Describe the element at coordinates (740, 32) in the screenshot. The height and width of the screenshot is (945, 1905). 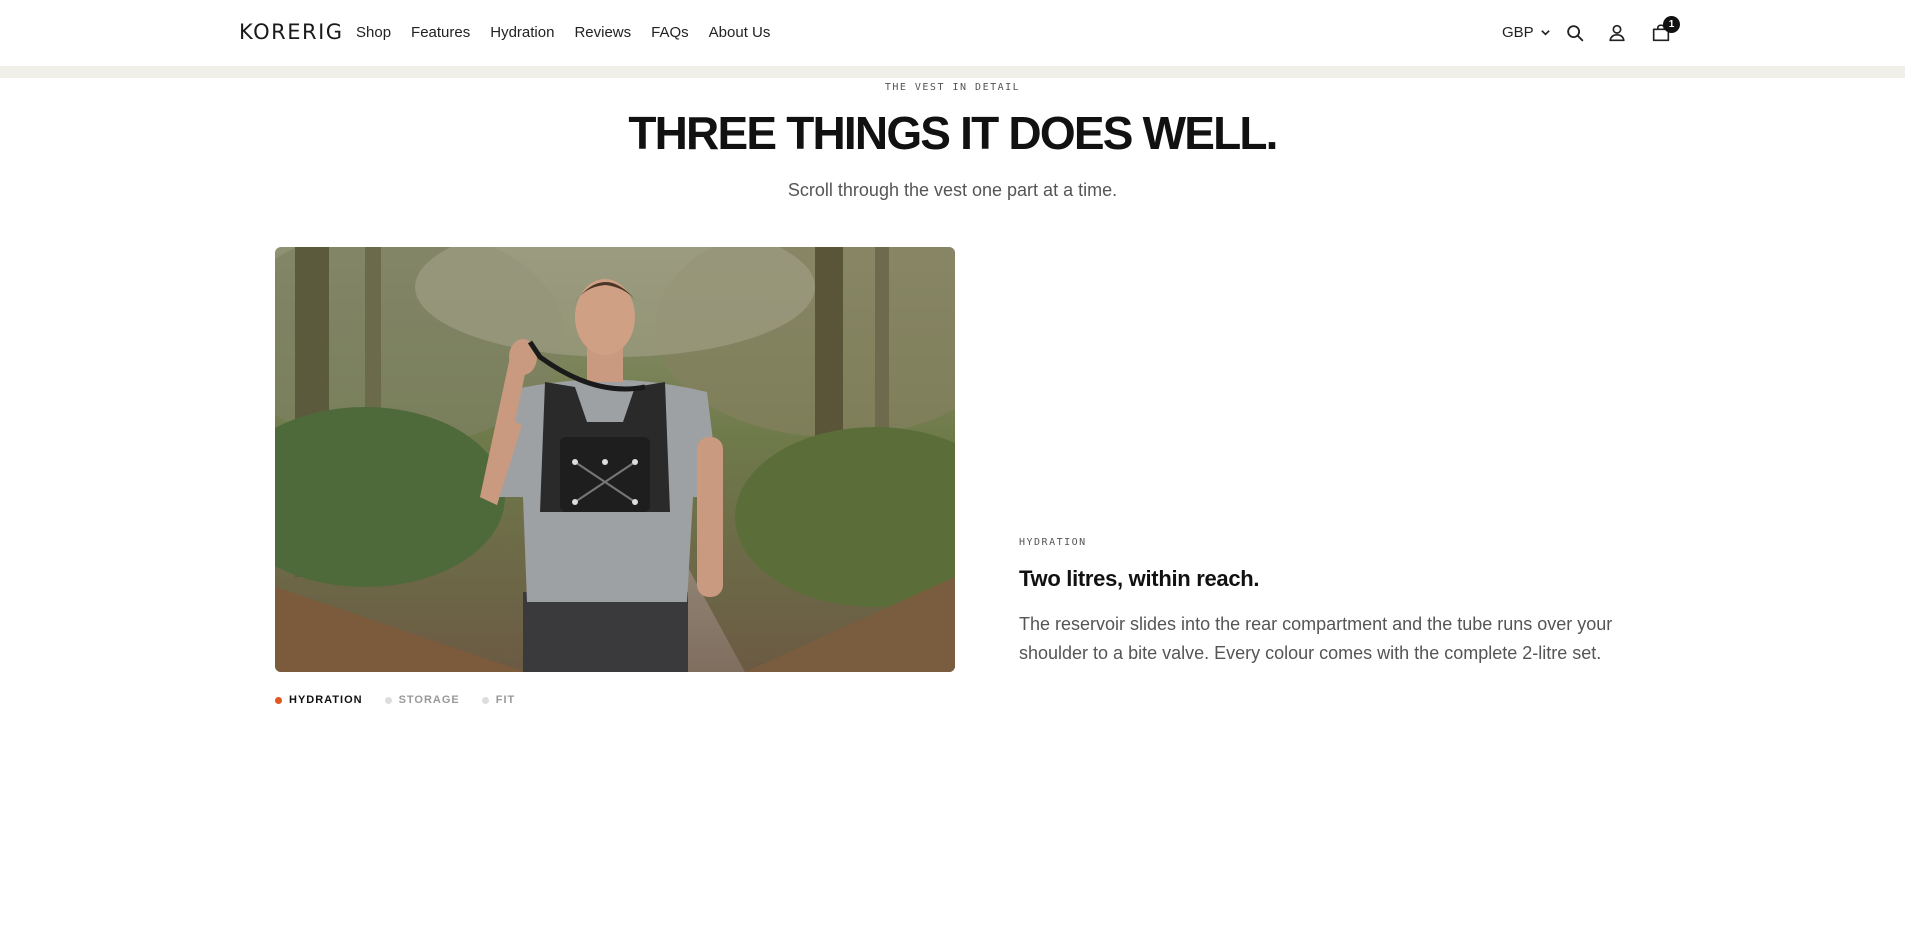
I see `nav-about-us: About Us` at that location.